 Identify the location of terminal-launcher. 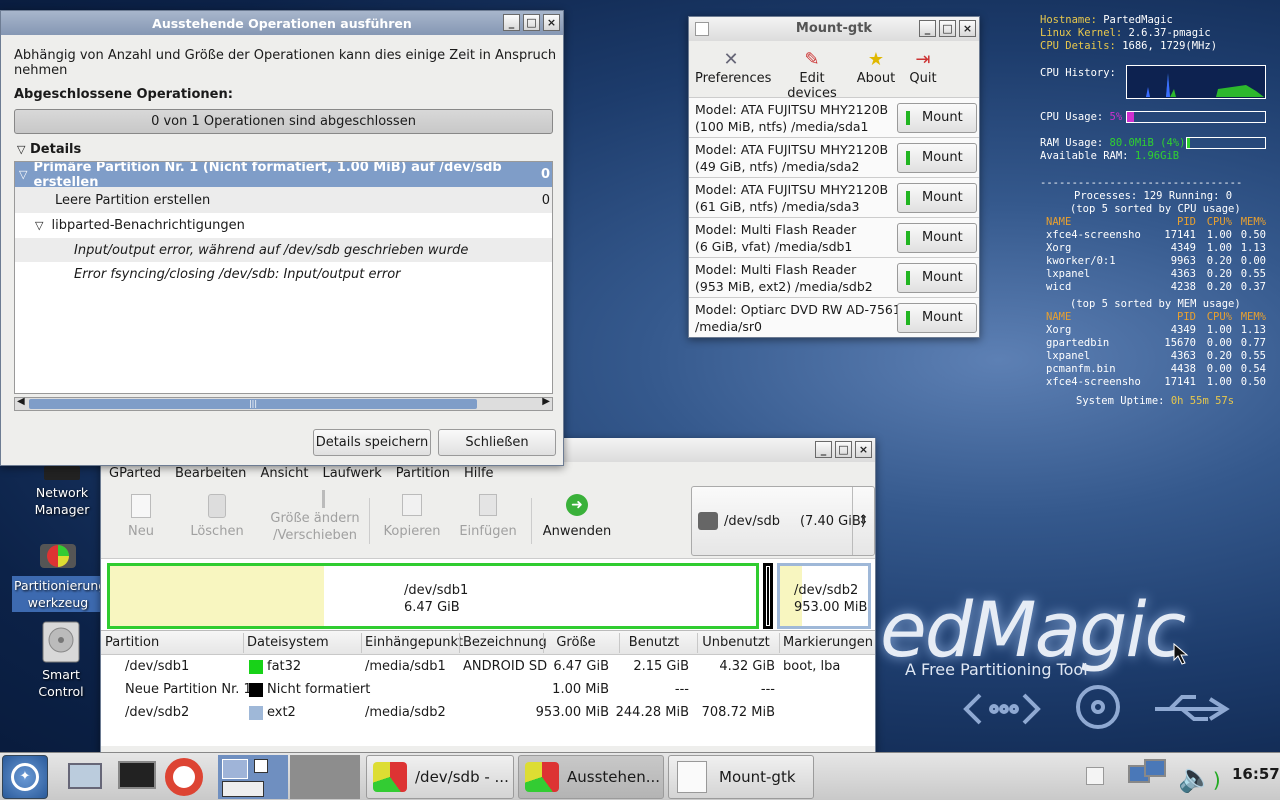
(138, 777).